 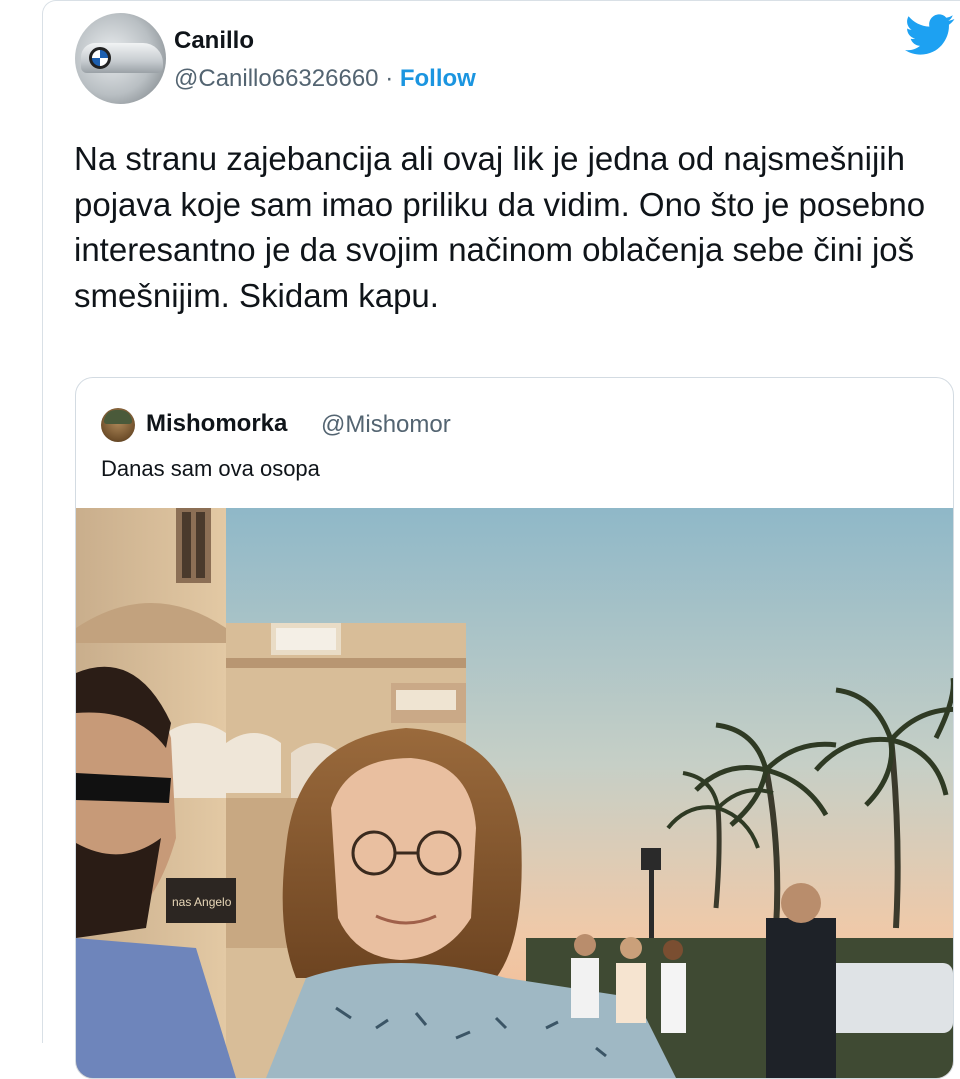 What do you see at coordinates (930, 35) in the screenshot?
I see `twitter-bird-icon` at bounding box center [930, 35].